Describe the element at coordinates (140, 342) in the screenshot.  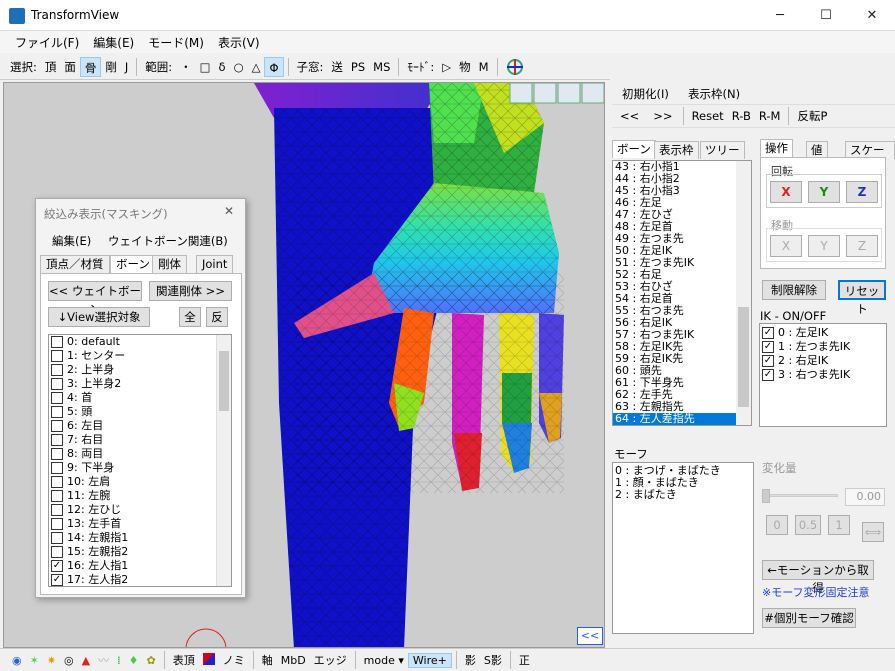
I see `bone-list-item: 0: default` at that location.